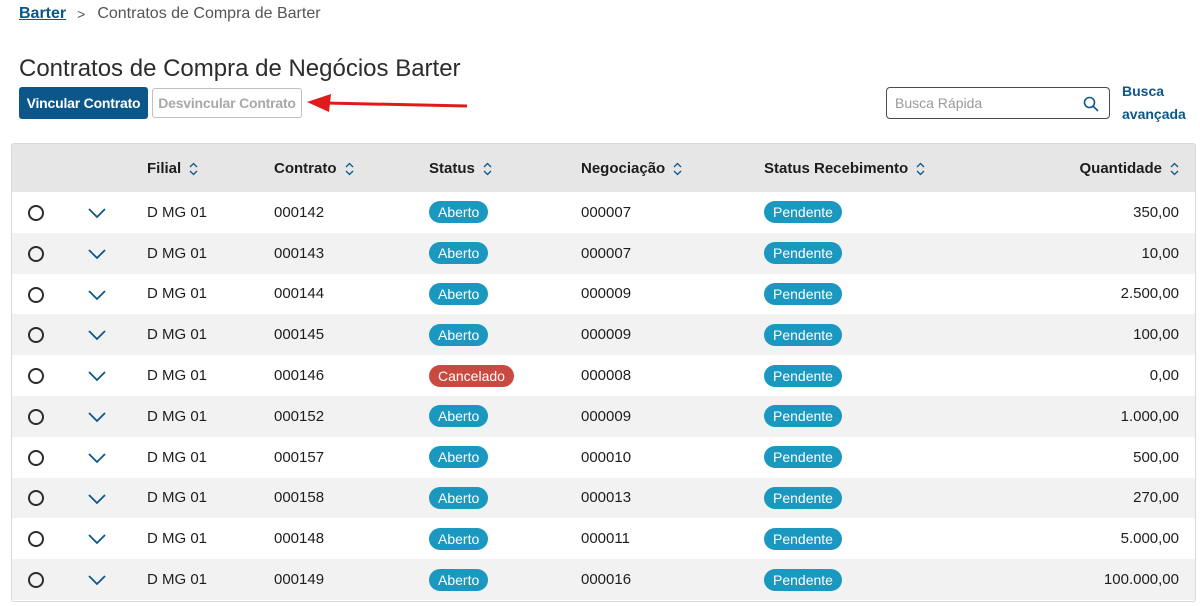  I want to click on table-row: D MG 01 000145 Aberto 000009 Pendente 100,00, so click(603, 335).